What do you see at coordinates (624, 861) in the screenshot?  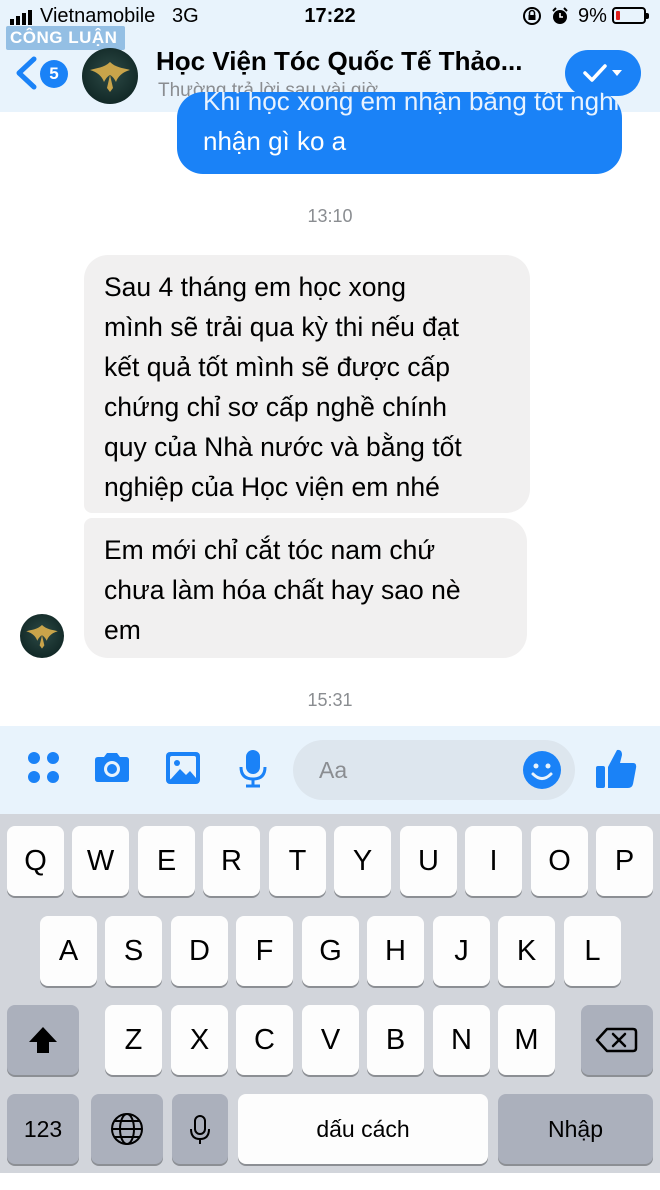 I see `key-p: P` at bounding box center [624, 861].